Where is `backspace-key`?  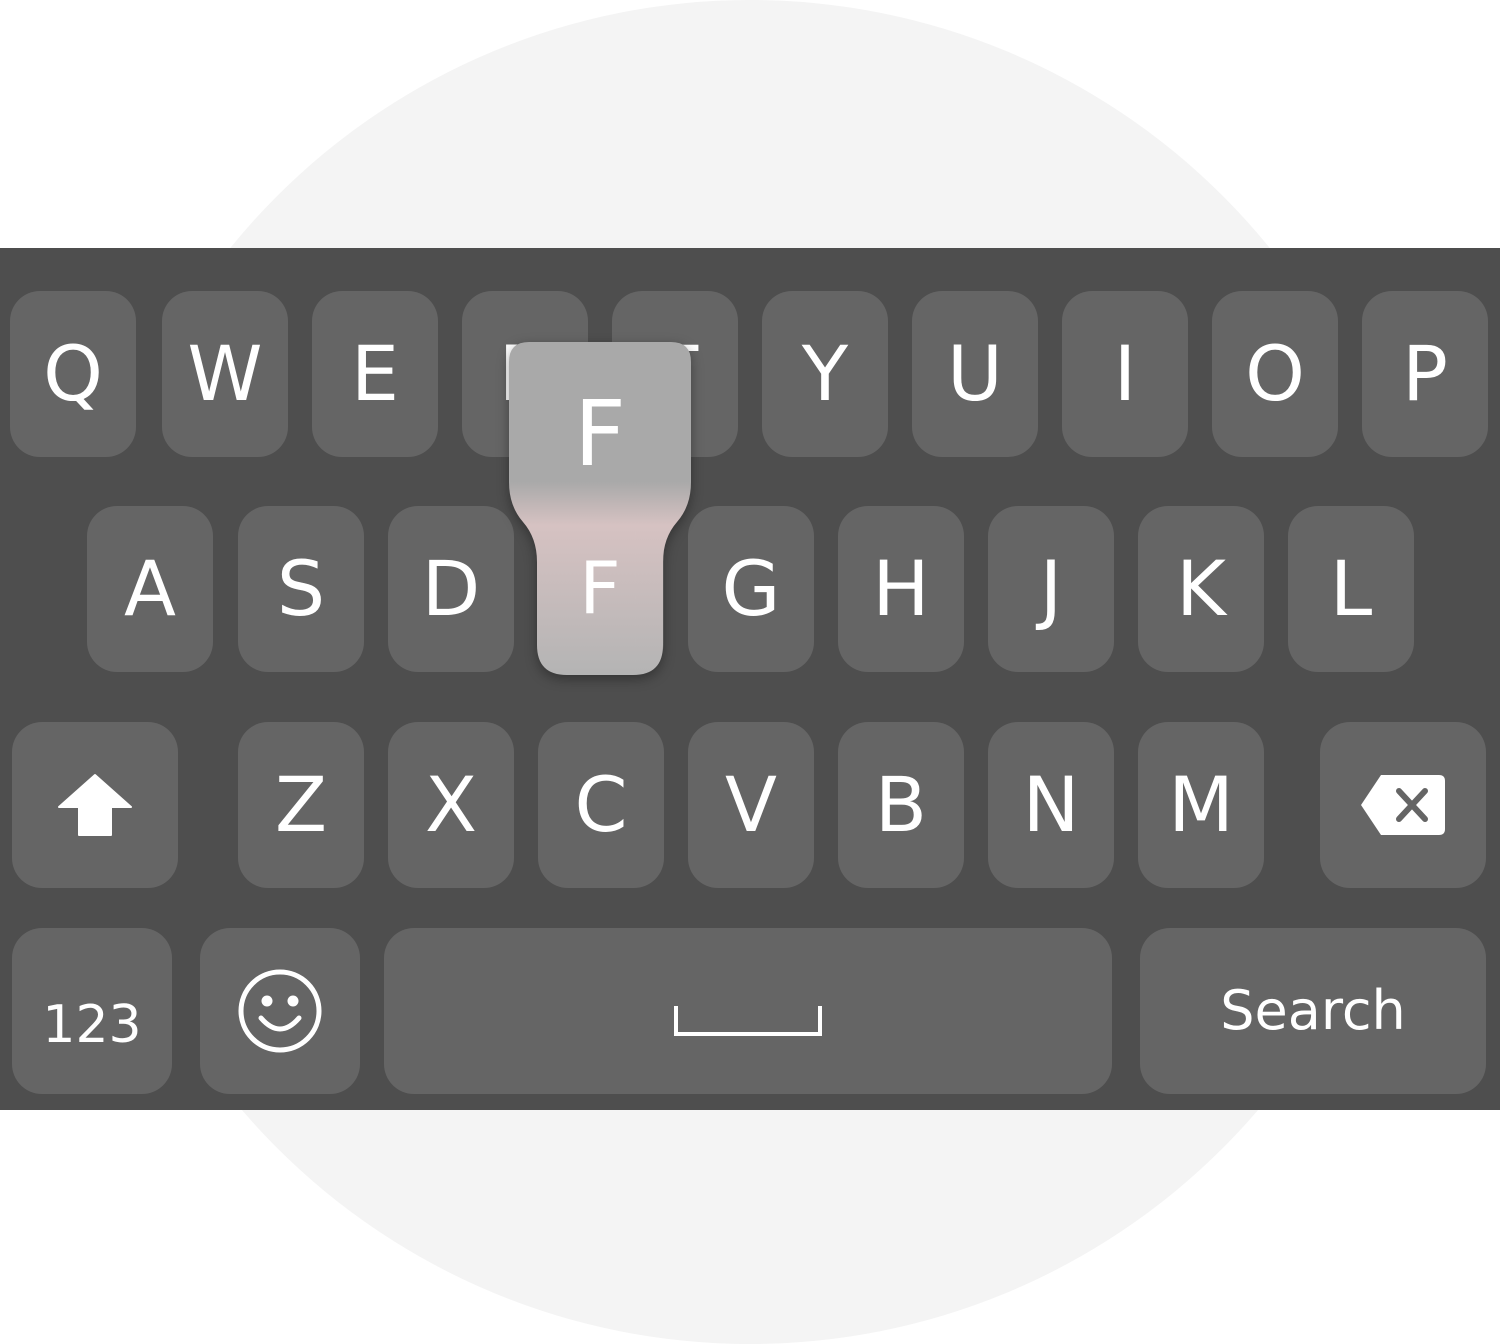
backspace-key is located at coordinates (1403, 805).